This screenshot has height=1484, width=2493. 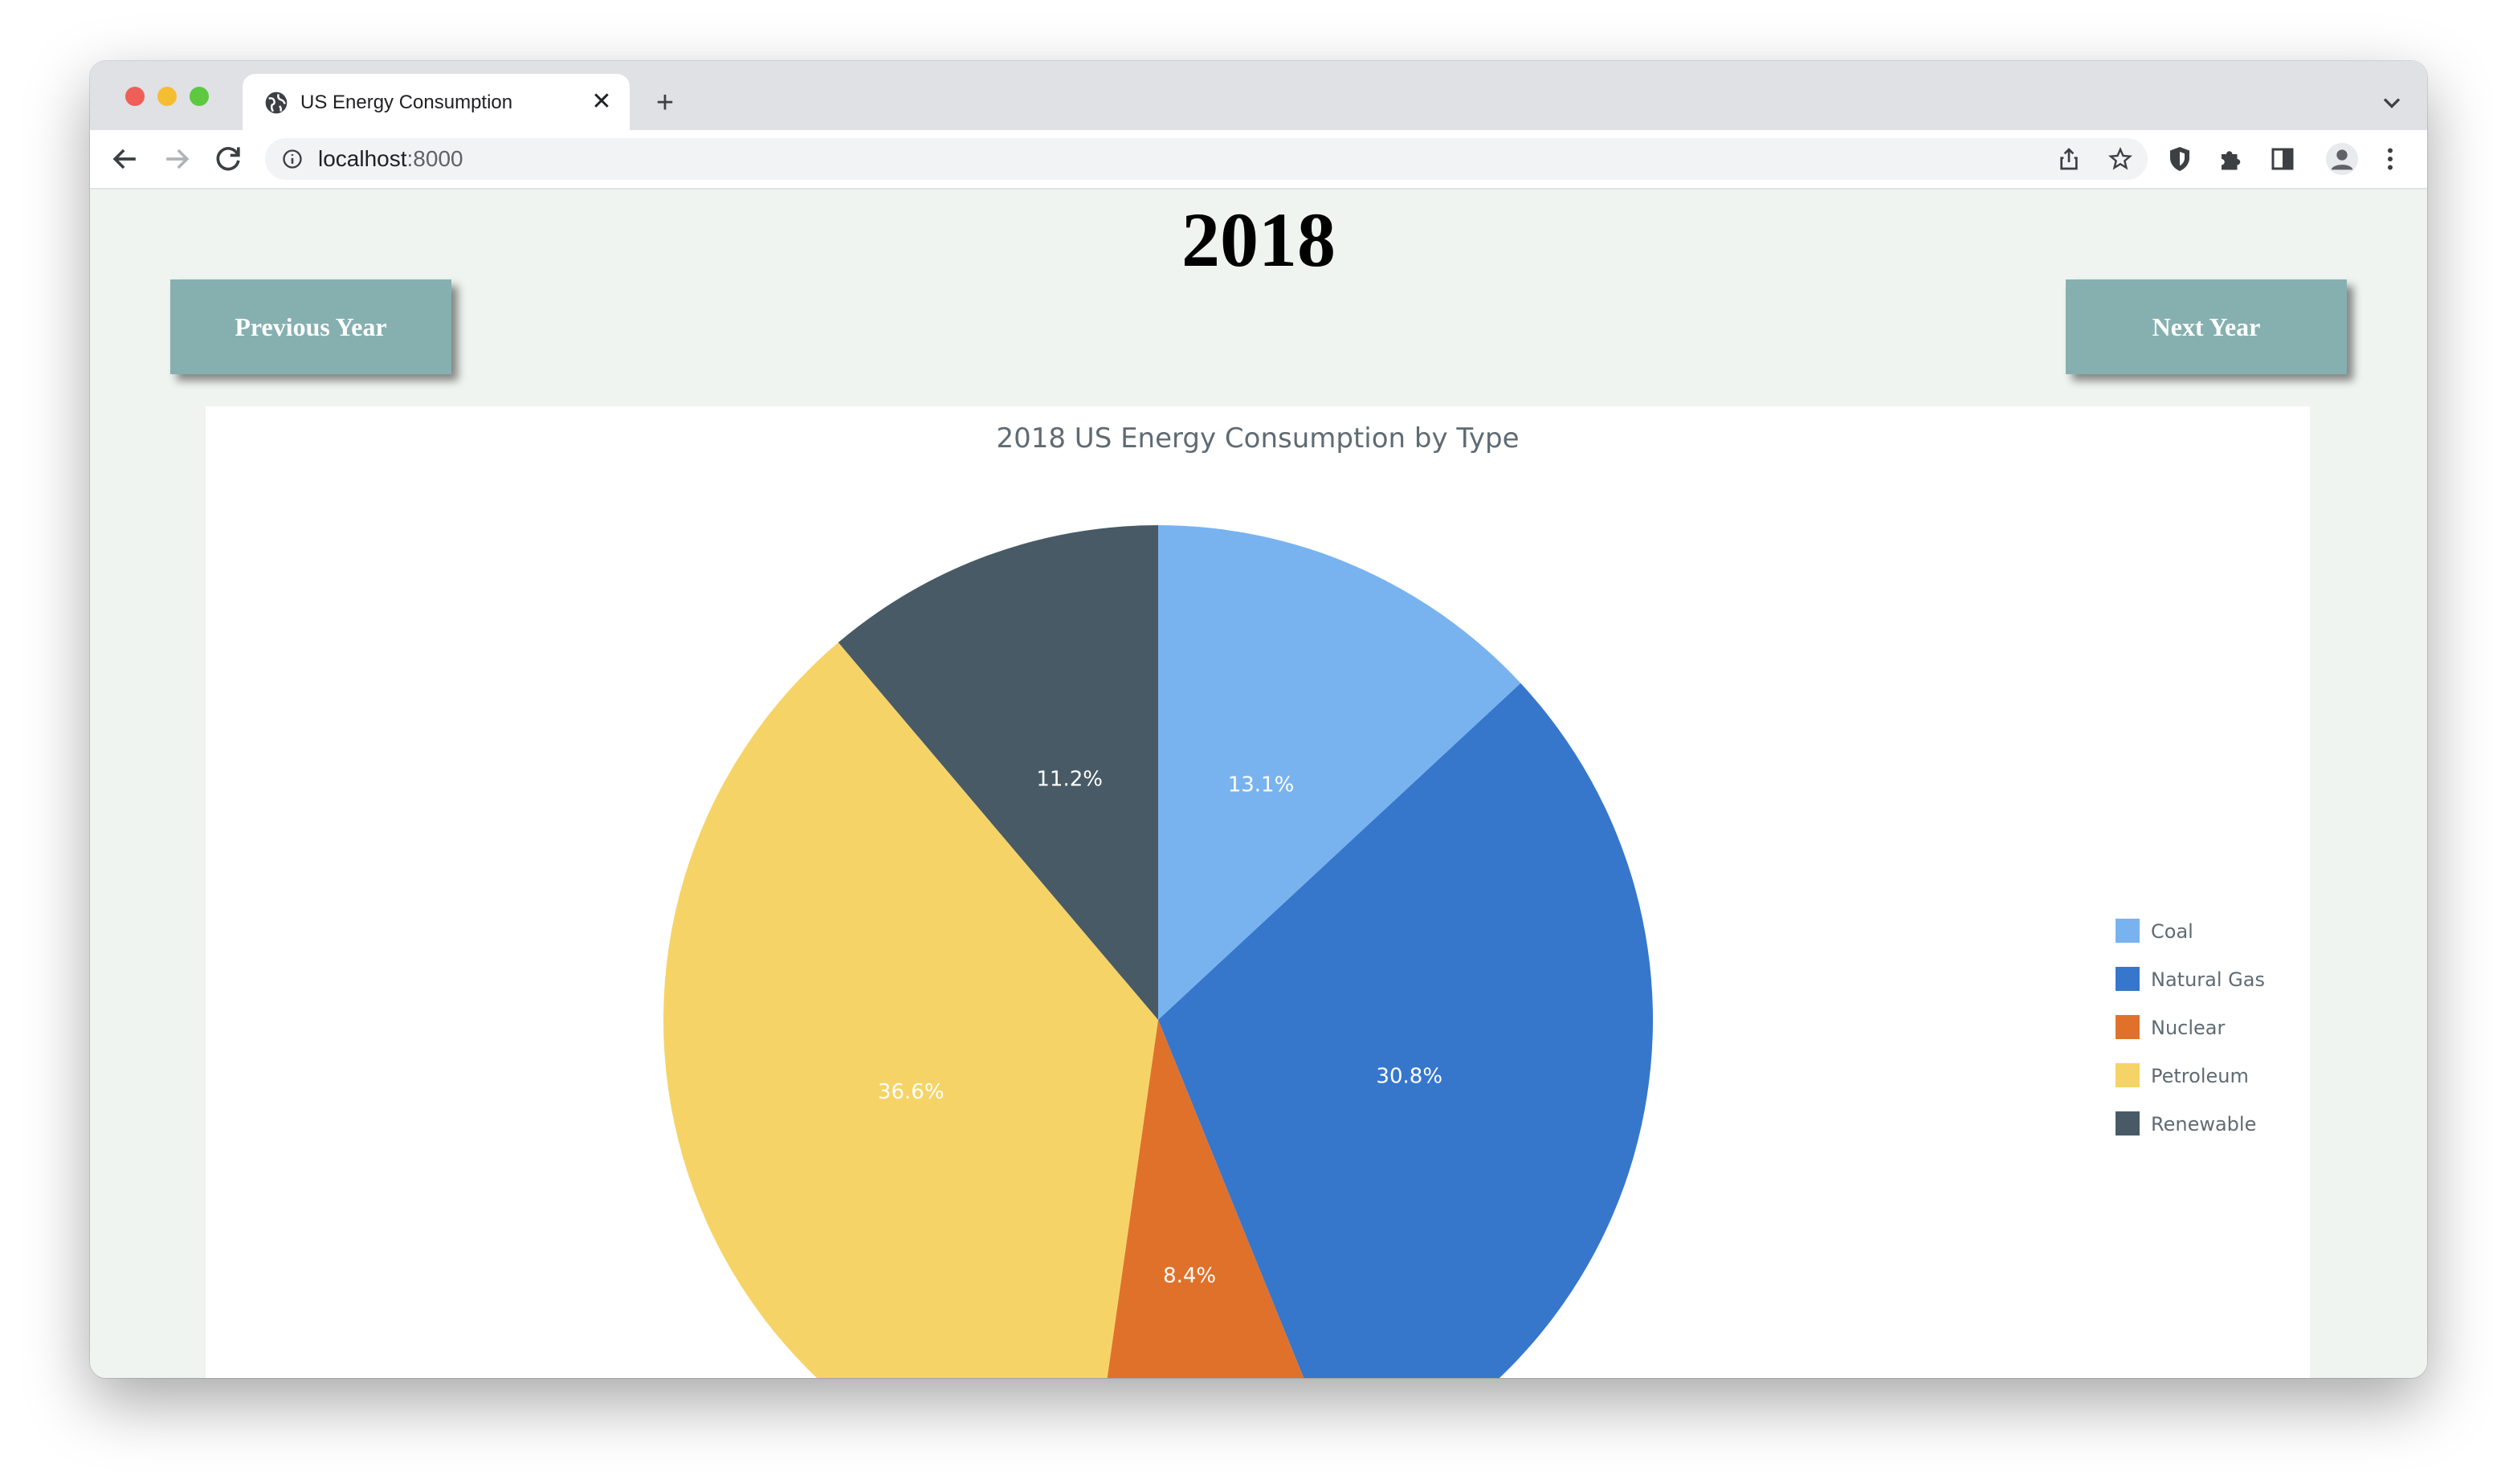 I want to click on legend-item-label: Petroleum, so click(x=2200, y=1076).